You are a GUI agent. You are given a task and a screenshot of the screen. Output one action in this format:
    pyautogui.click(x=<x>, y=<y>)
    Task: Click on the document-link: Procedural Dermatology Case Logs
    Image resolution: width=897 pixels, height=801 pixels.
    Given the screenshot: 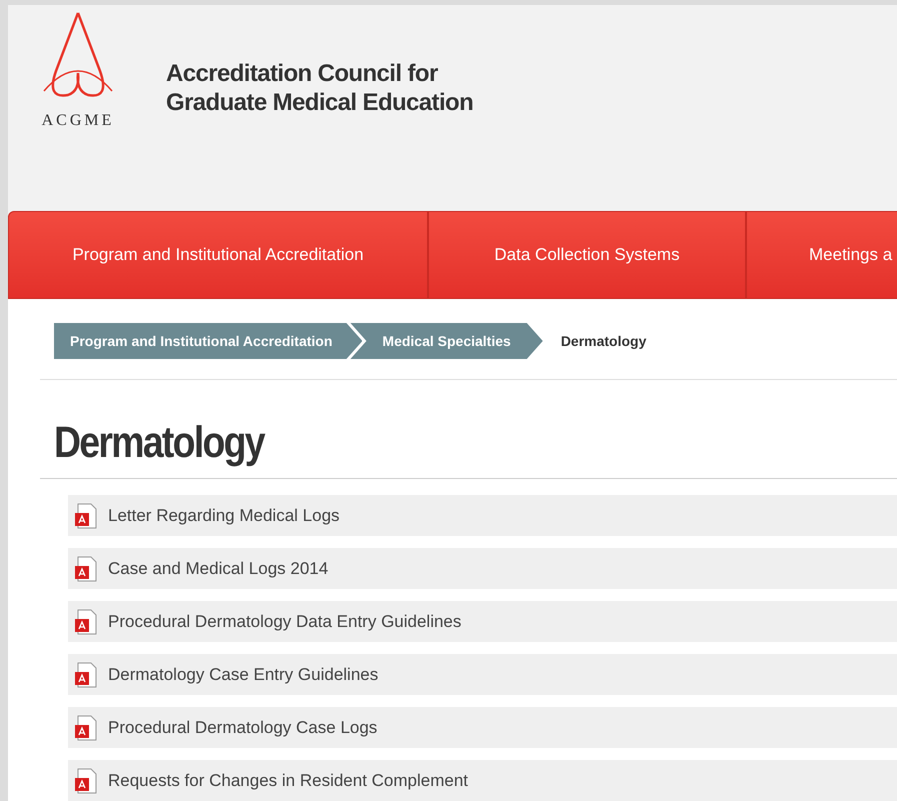 What is the action you would take?
    pyautogui.click(x=482, y=727)
    